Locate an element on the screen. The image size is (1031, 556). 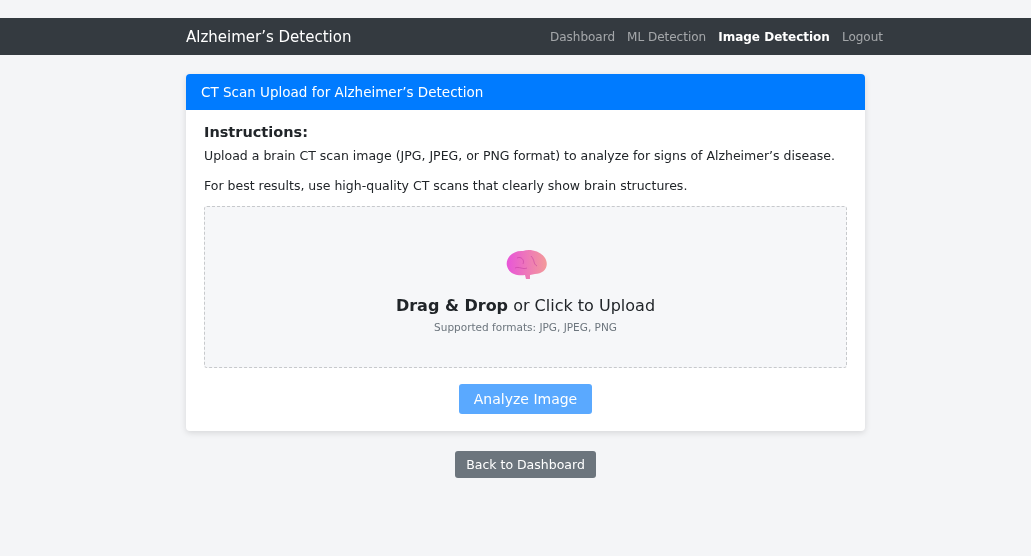
upload-prompt: Drag & Drop or Click to Upload is located at coordinates (525, 305).